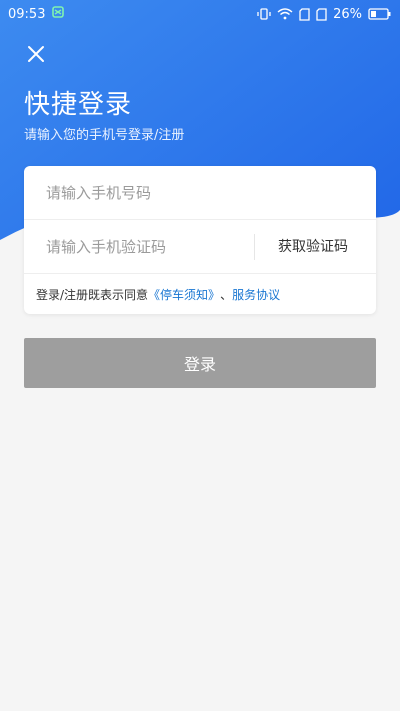 Image resolution: width=400 pixels, height=711 pixels. Describe the element at coordinates (27, 14) in the screenshot. I see `status-time: 09:53` at that location.